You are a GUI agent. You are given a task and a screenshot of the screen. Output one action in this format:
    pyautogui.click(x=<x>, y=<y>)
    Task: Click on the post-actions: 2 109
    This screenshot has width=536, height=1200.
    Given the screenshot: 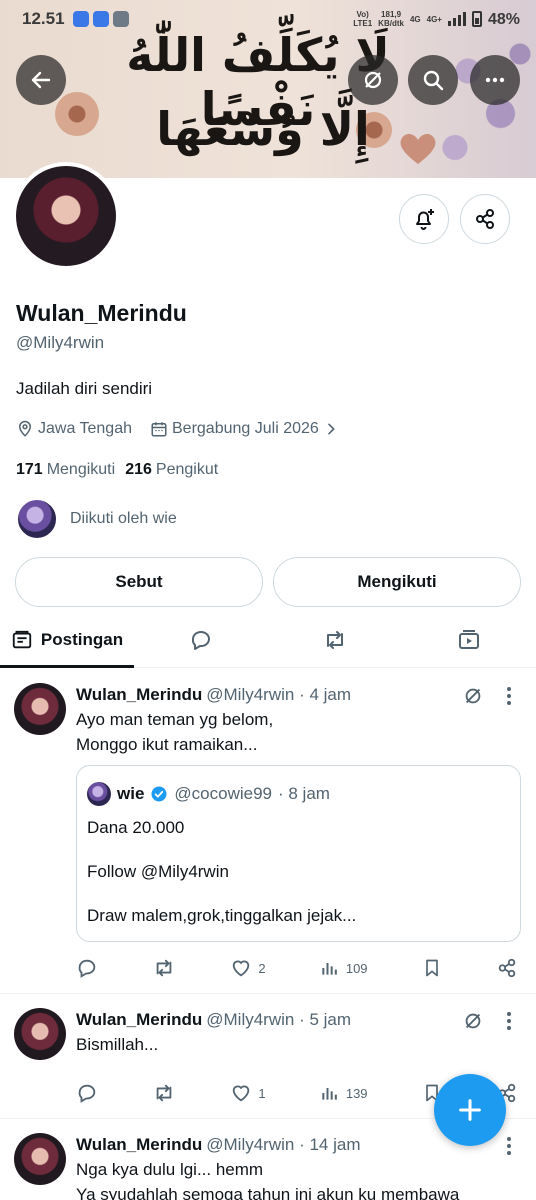 What is the action you would take?
    pyautogui.click(x=297, y=968)
    